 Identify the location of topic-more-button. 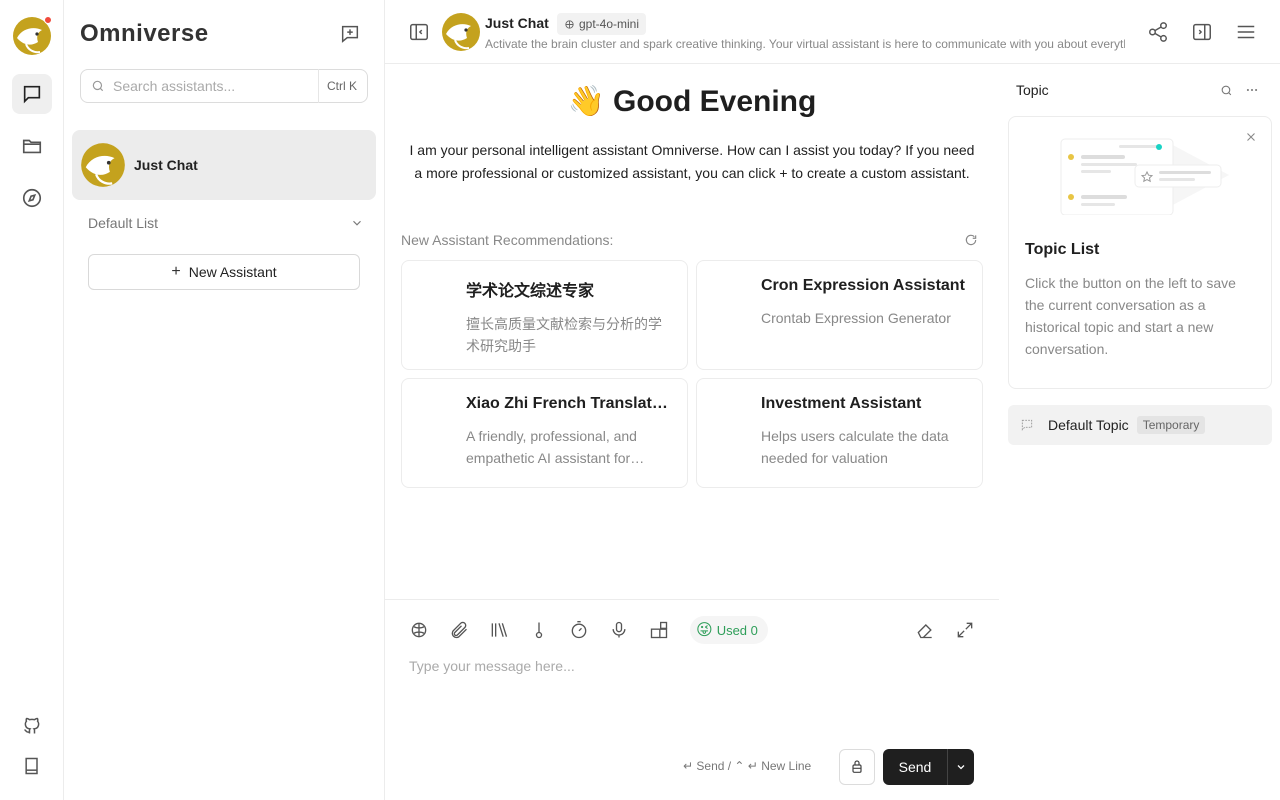
(1252, 90).